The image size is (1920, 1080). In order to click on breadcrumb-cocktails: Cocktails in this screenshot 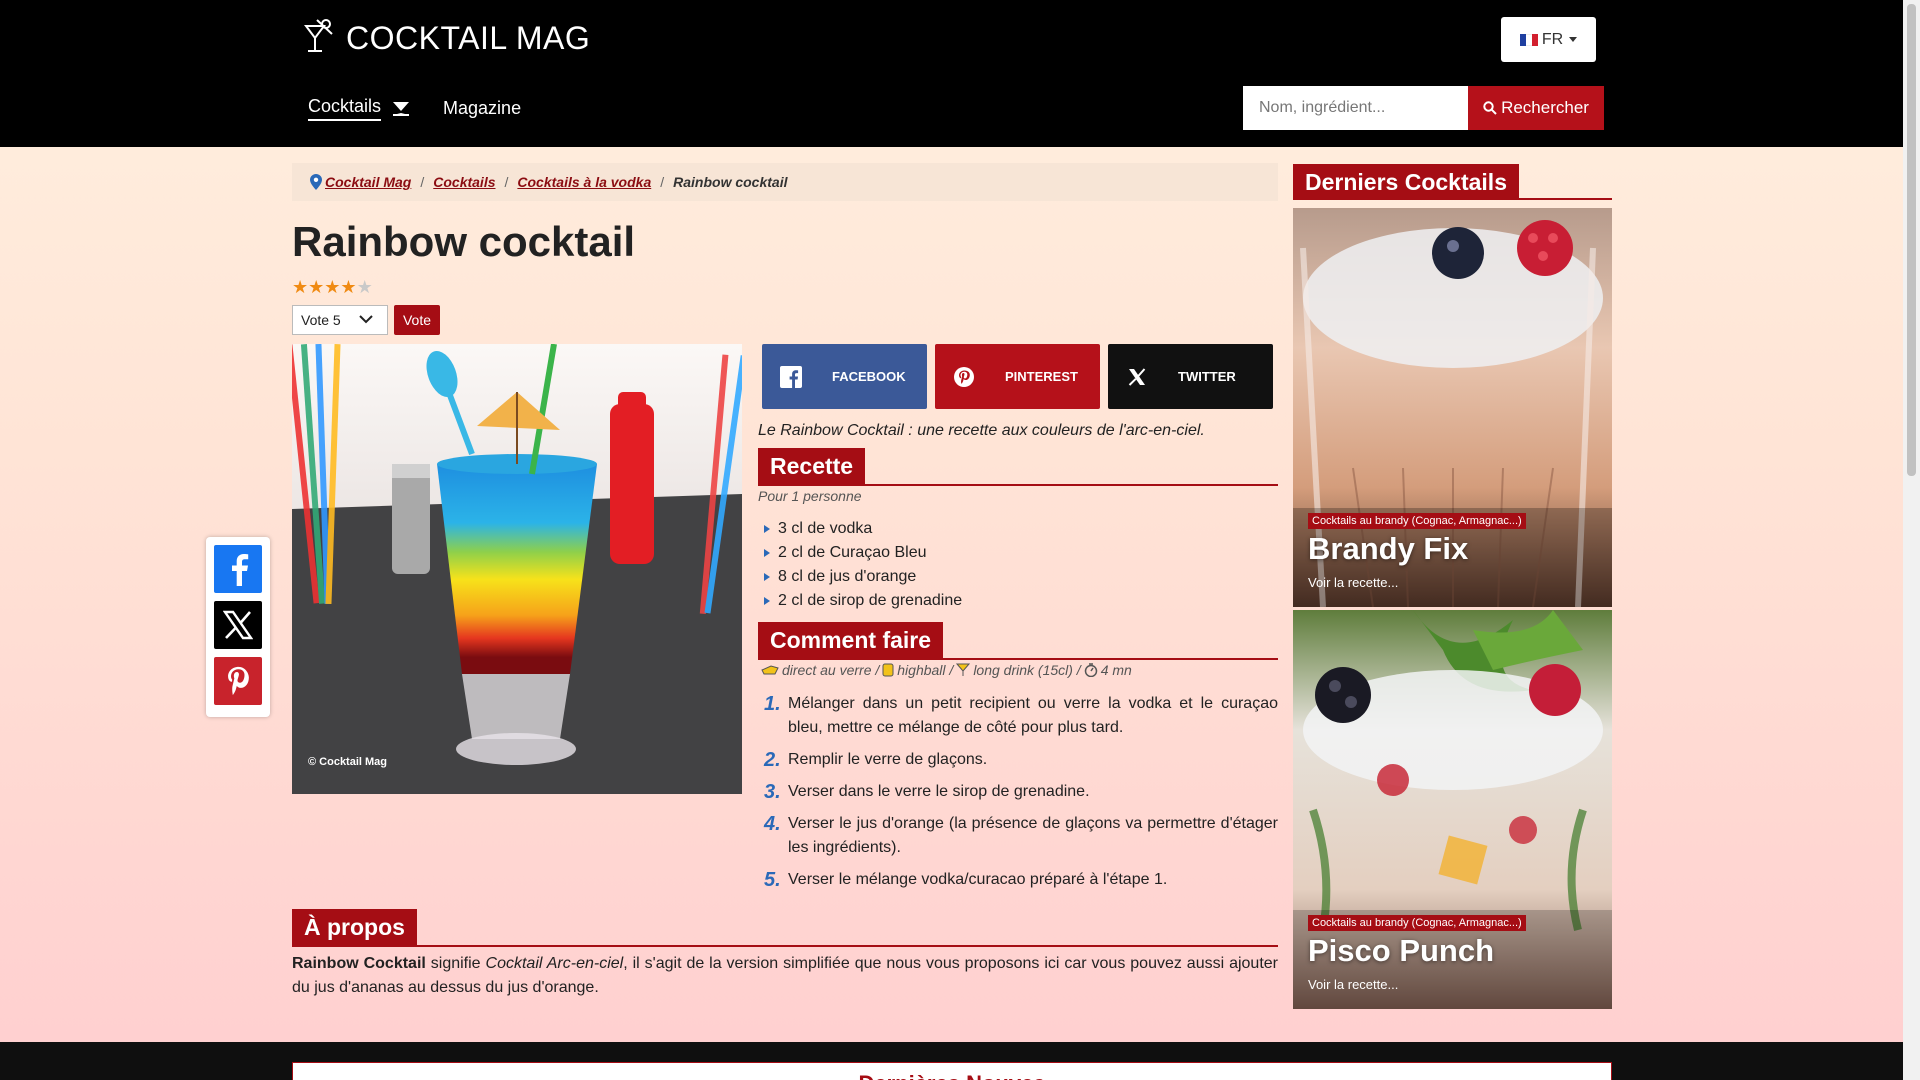, I will do `click(464, 182)`.